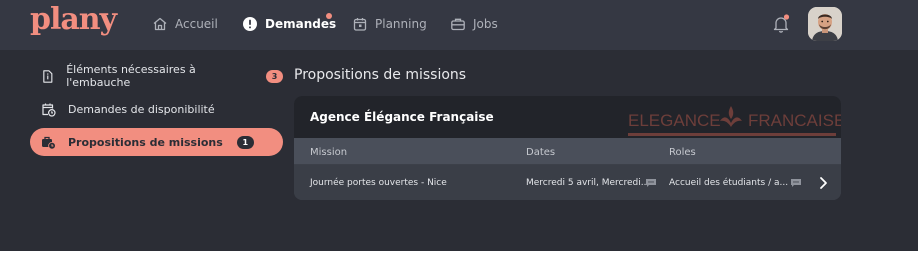 This screenshot has width=920, height=255. What do you see at coordinates (131, 76) in the screenshot?
I see `sidebar-item-label: Éléments nécessaires à l'embauche` at bounding box center [131, 76].